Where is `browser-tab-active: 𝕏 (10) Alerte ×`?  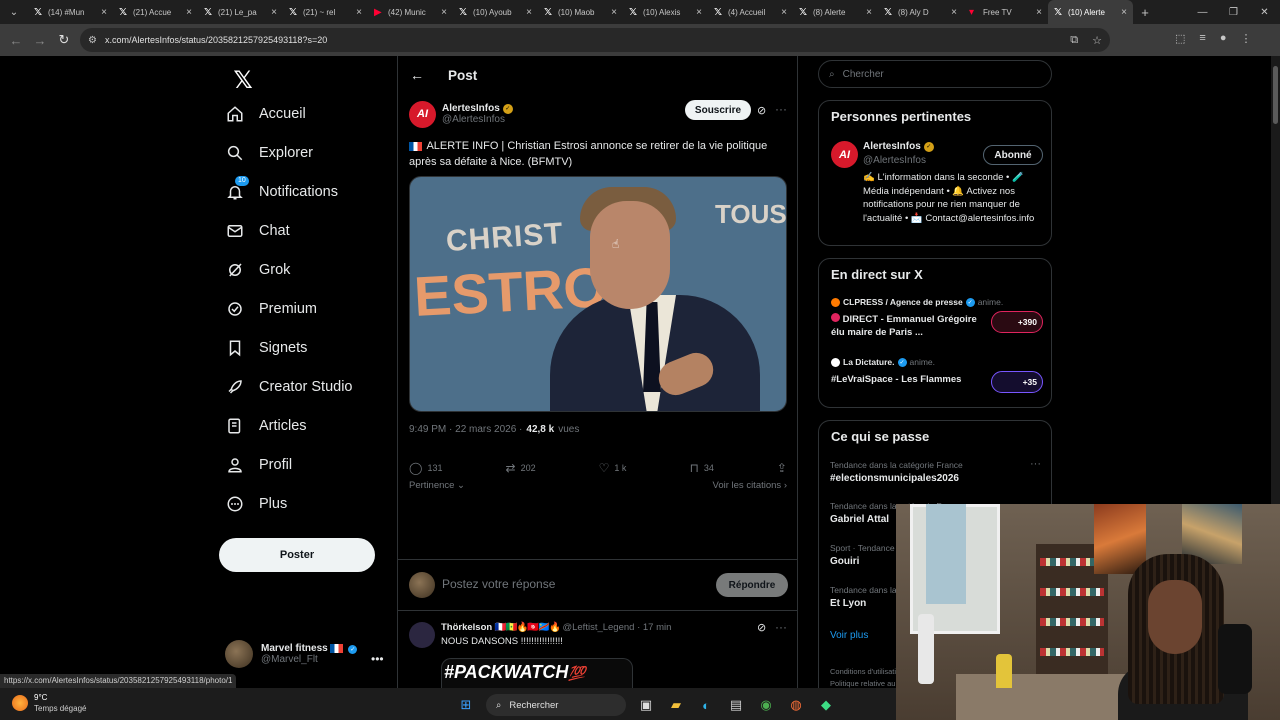
browser-tab-active: 𝕏 (10) Alerte × is located at coordinates (1090, 12).